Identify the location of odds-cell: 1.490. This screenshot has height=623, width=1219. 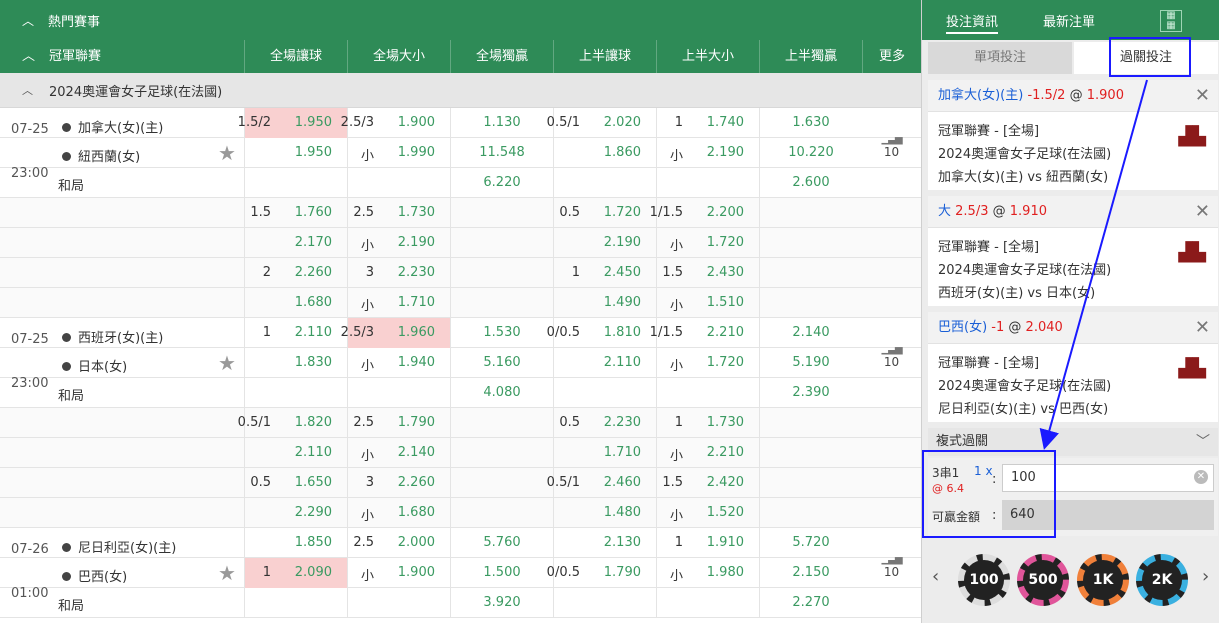
(604, 303).